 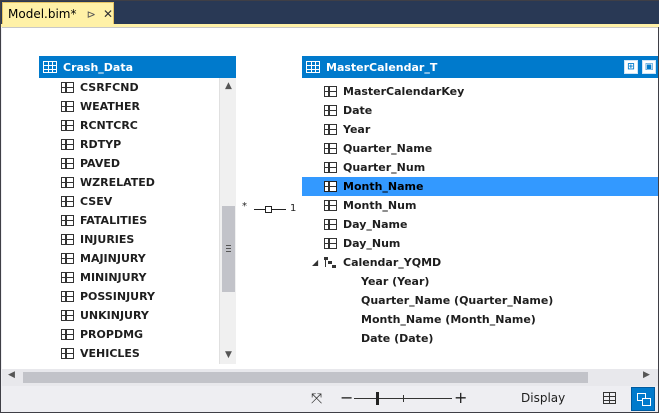 I want to click on column-label: PAVED, so click(x=100, y=163).